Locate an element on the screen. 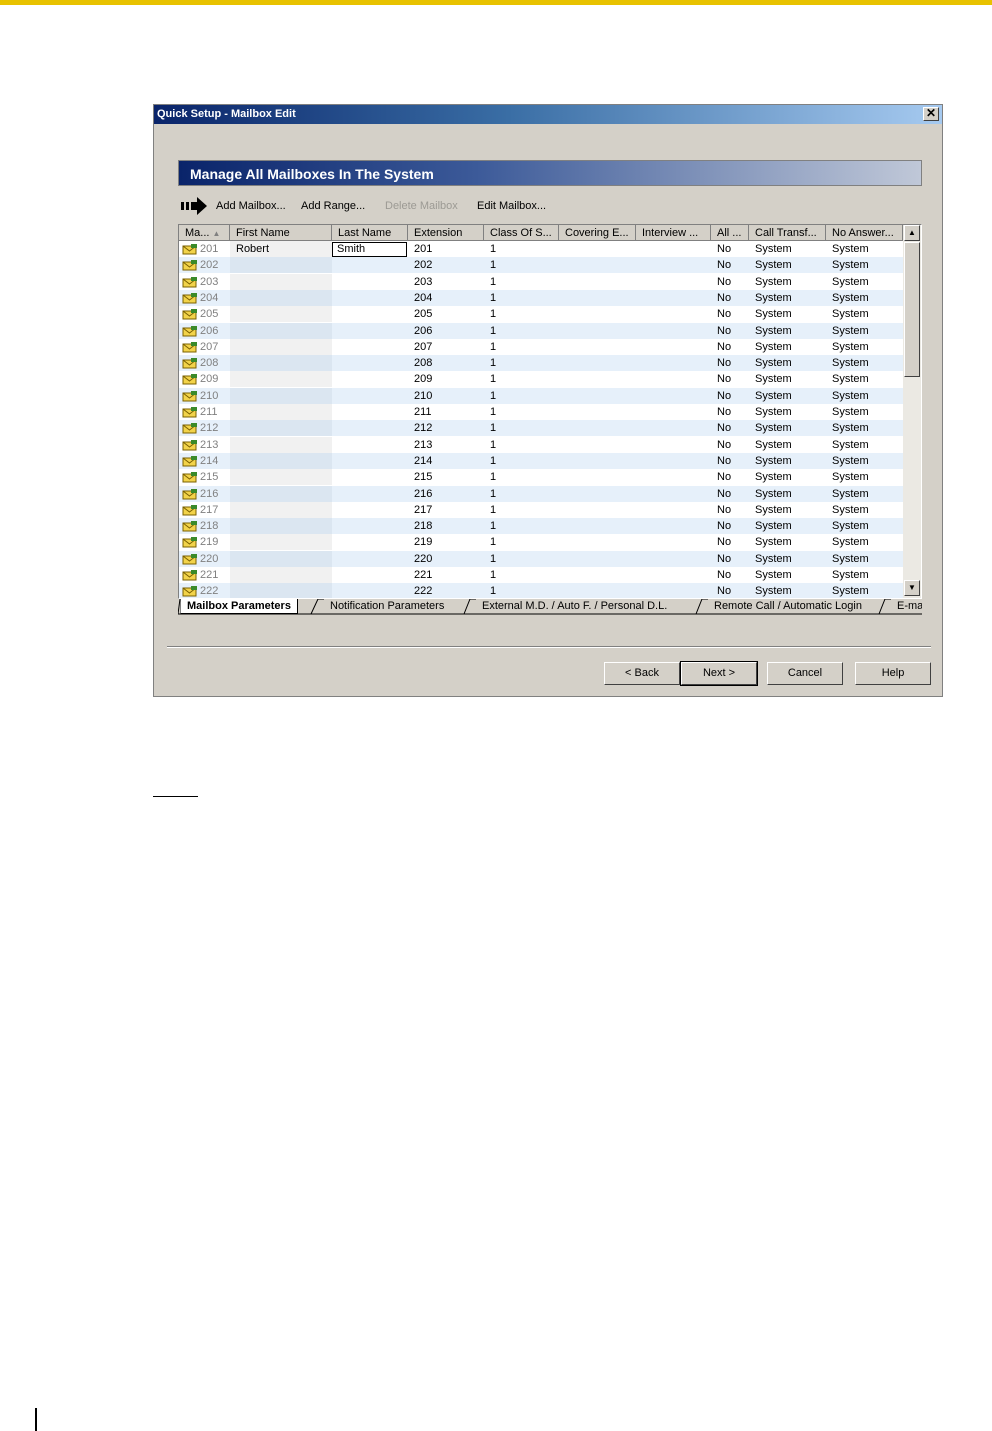 The height and width of the screenshot is (1431, 992). extension-cell: 208 is located at coordinates (446, 363).